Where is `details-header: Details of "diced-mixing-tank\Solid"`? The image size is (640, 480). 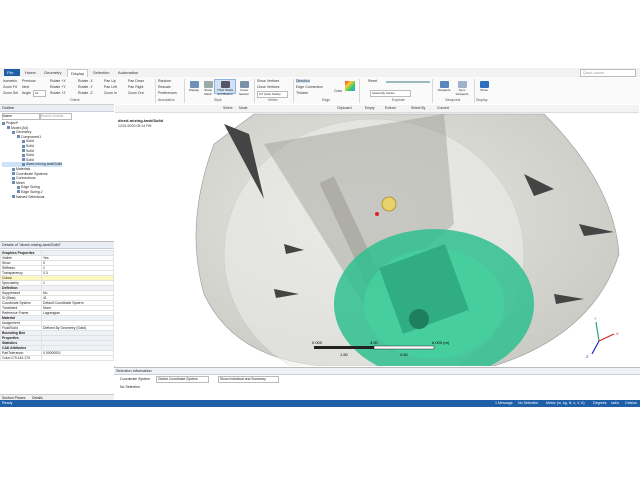
details-header: Details of "diced-mixing-tank\Solid" is located at coordinates (57, 245).